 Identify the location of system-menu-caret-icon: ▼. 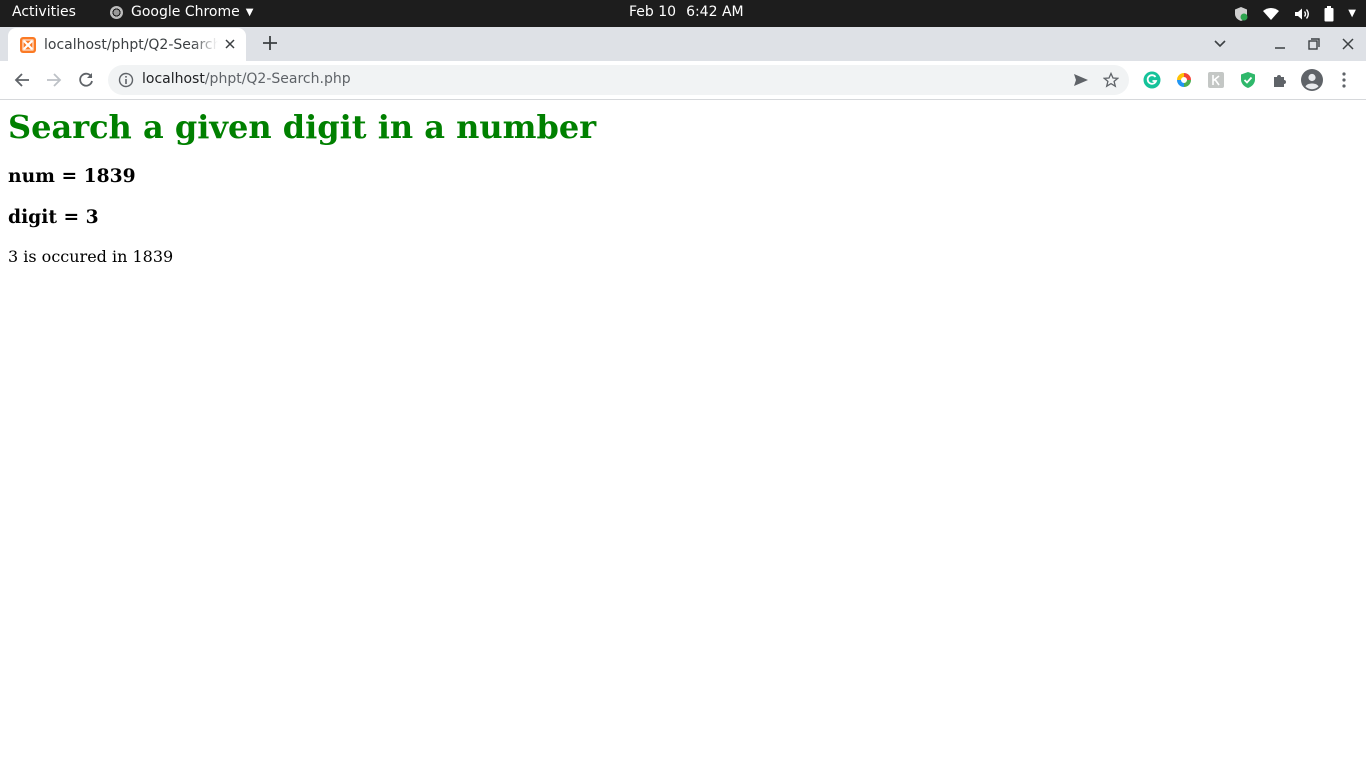
(1352, 13).